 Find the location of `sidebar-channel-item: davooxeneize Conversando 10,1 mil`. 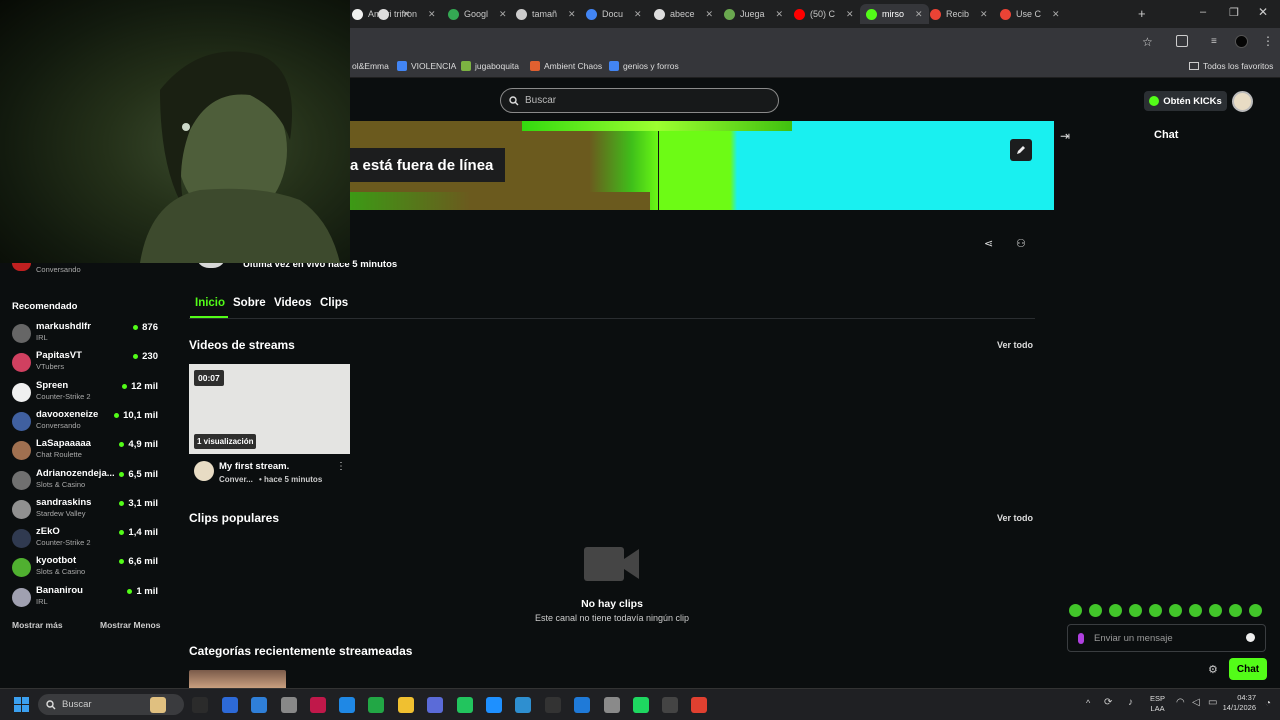

sidebar-channel-item: davooxeneize Conversando 10,1 mil is located at coordinates (87, 422).